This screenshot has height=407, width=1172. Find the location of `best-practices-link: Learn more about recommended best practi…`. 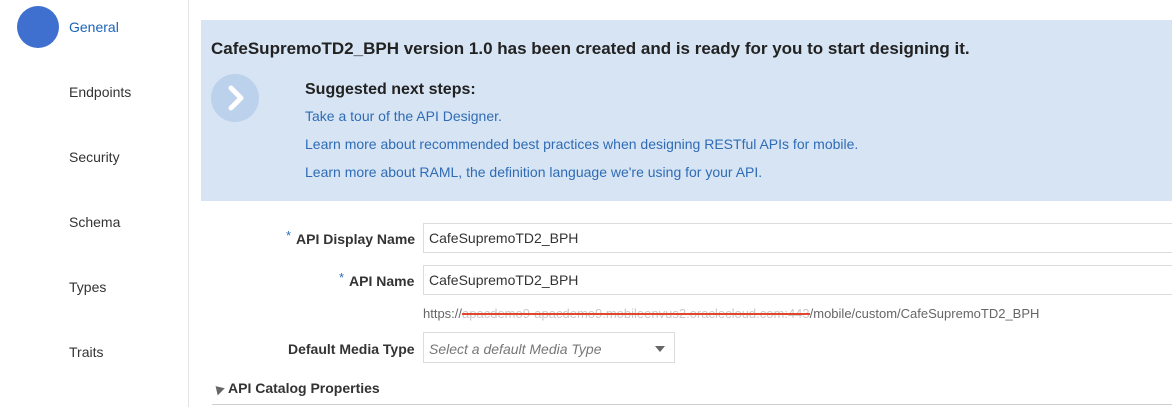

best-practices-link: Learn more about recommended best practi… is located at coordinates (581, 144).